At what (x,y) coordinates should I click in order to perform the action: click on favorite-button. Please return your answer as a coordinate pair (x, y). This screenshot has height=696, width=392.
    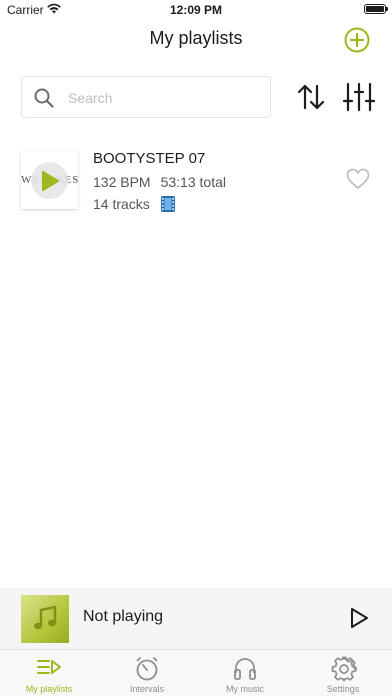
    Looking at the image, I should click on (358, 179).